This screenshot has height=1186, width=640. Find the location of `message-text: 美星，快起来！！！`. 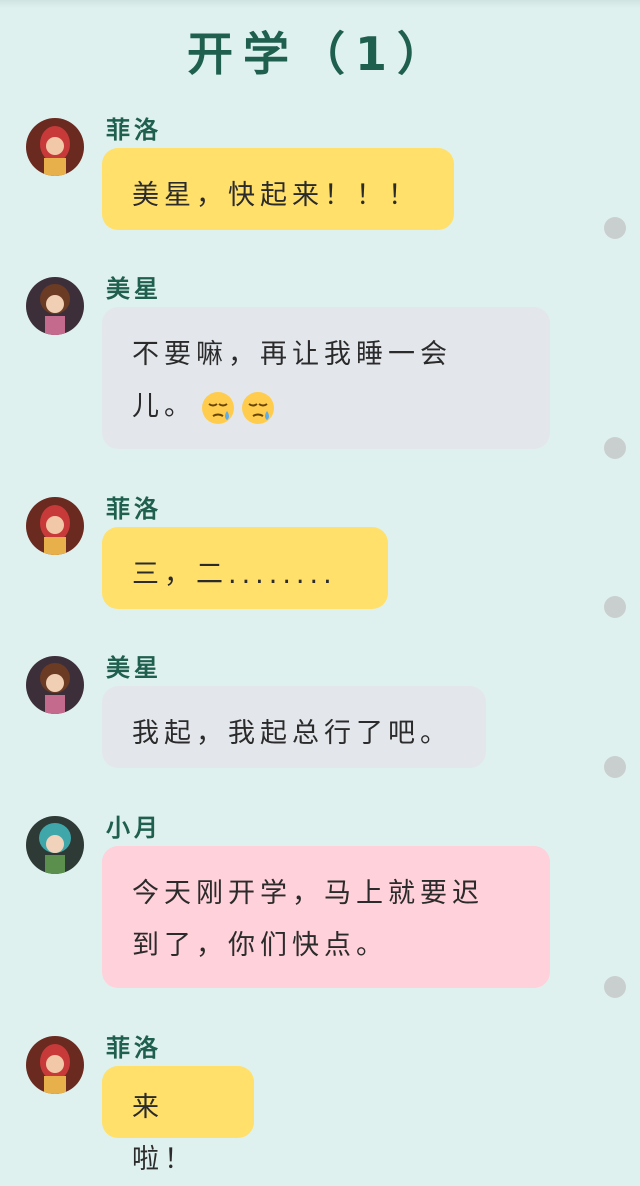

message-text: 美星，快起来！！！ is located at coordinates (276, 195).